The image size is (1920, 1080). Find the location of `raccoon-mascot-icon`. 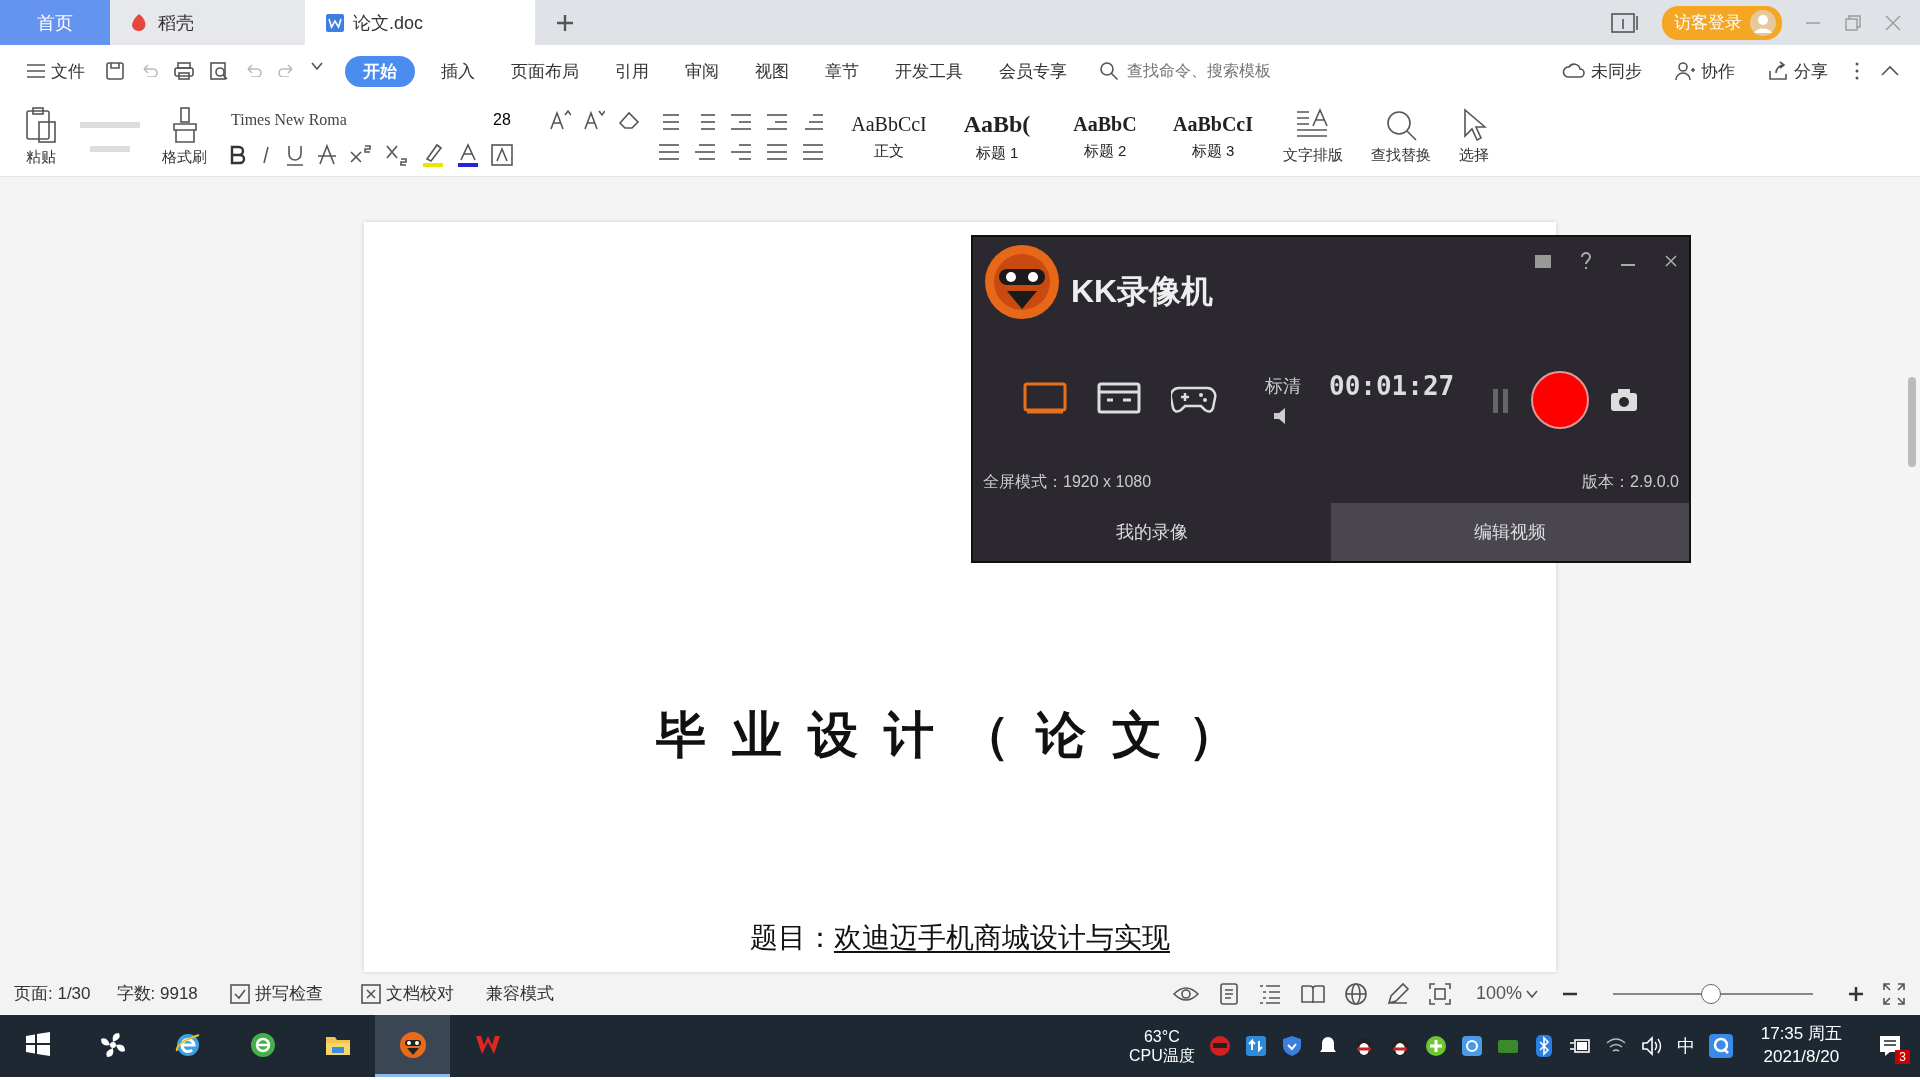

raccoon-mascot-icon is located at coordinates (412, 1044).